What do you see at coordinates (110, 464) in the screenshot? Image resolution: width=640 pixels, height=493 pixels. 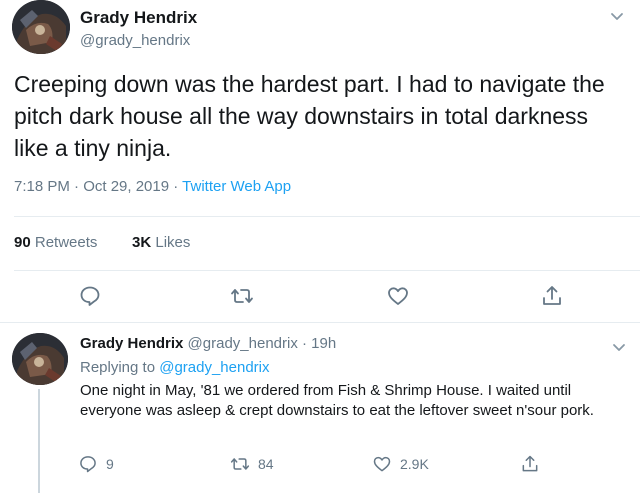 I see `reply-count: 9` at bounding box center [110, 464].